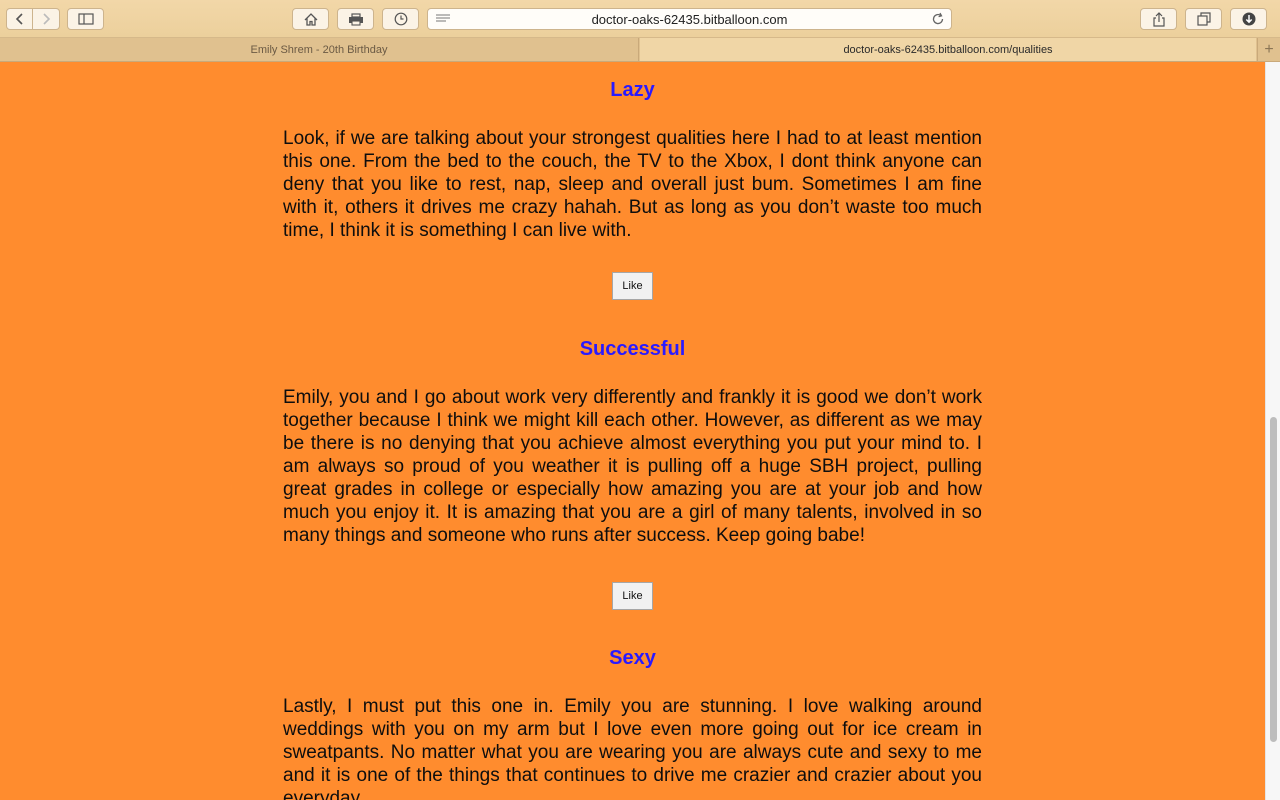 The height and width of the screenshot is (800, 1280). I want to click on chevron-left-icon, so click(19, 19).